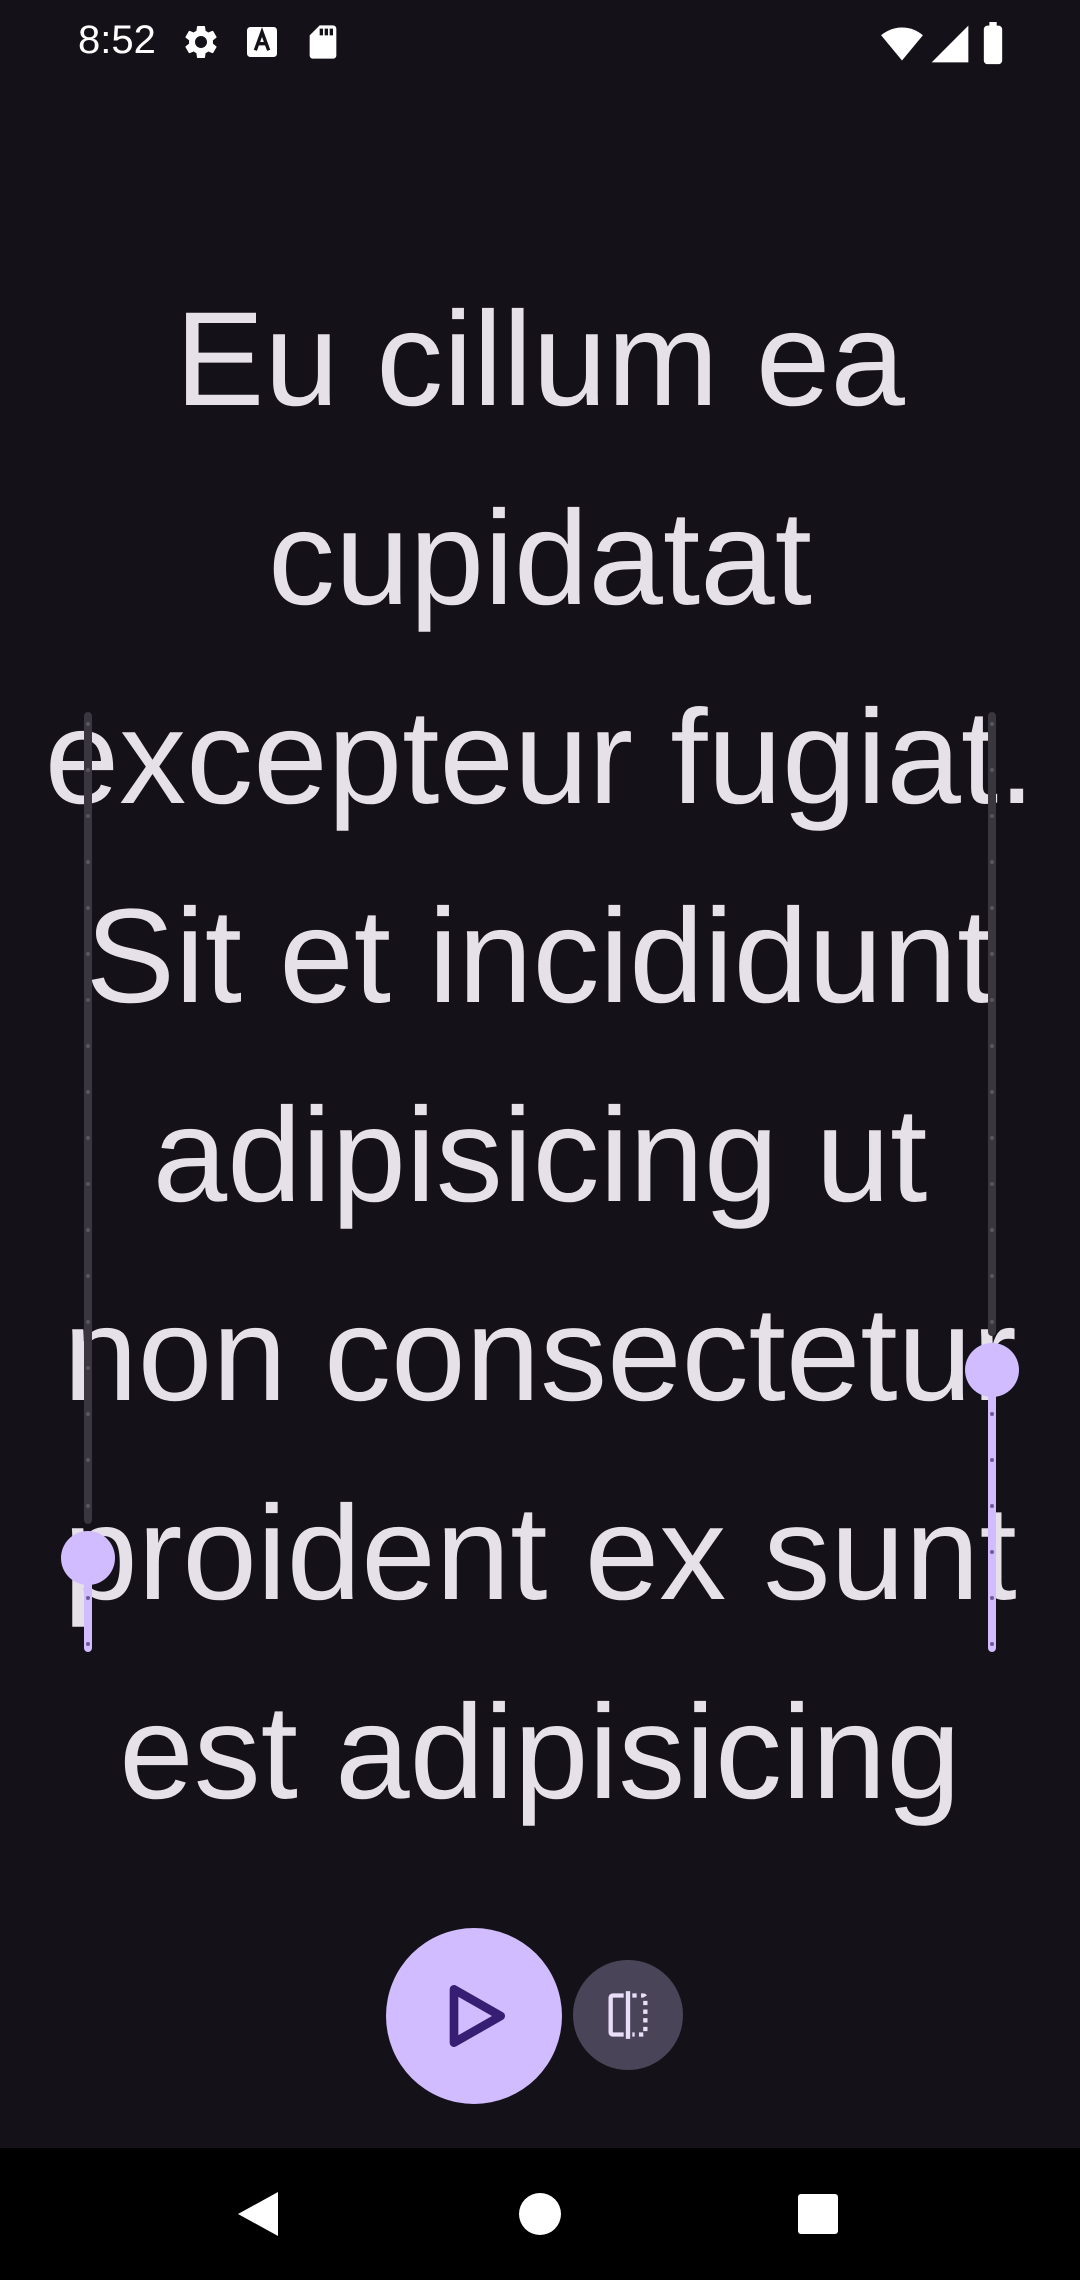 This screenshot has height=2280, width=1080. What do you see at coordinates (902, 44) in the screenshot?
I see `wifi-icon` at bounding box center [902, 44].